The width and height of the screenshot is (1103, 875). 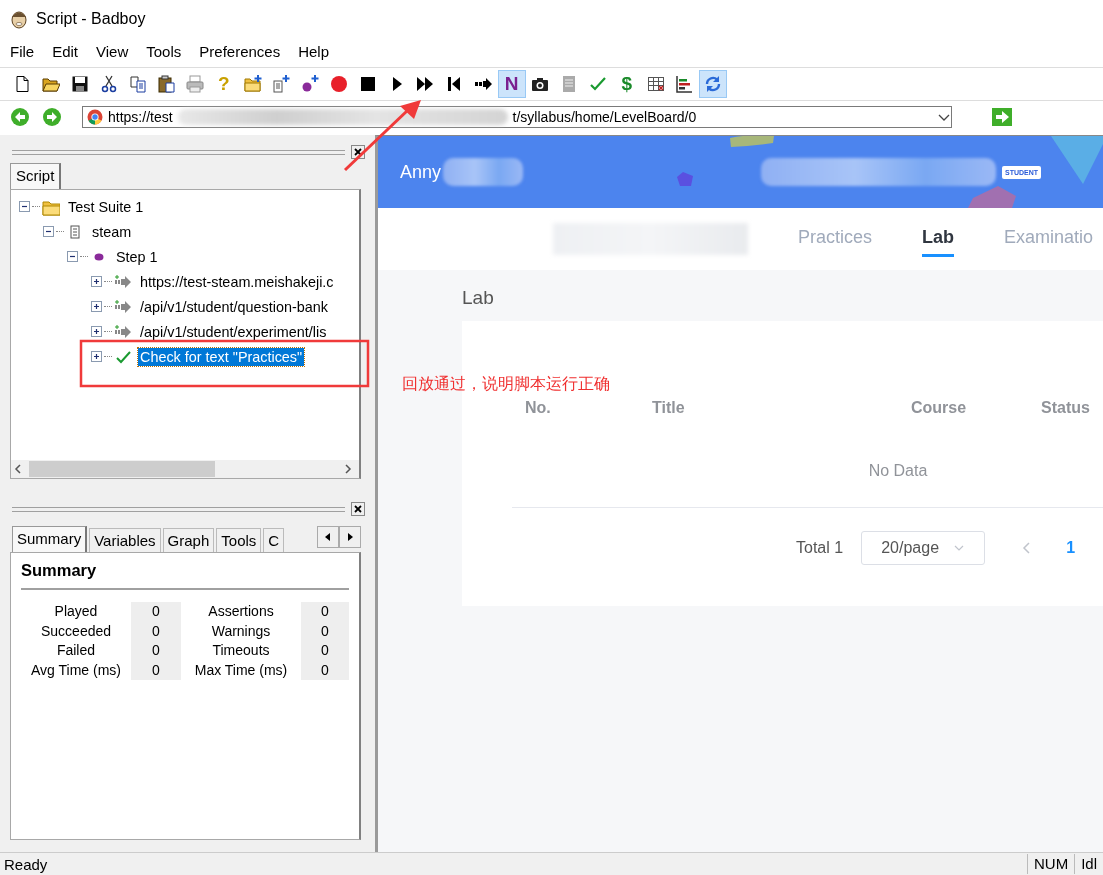 I want to click on close-icon, so click(x=358, y=509).